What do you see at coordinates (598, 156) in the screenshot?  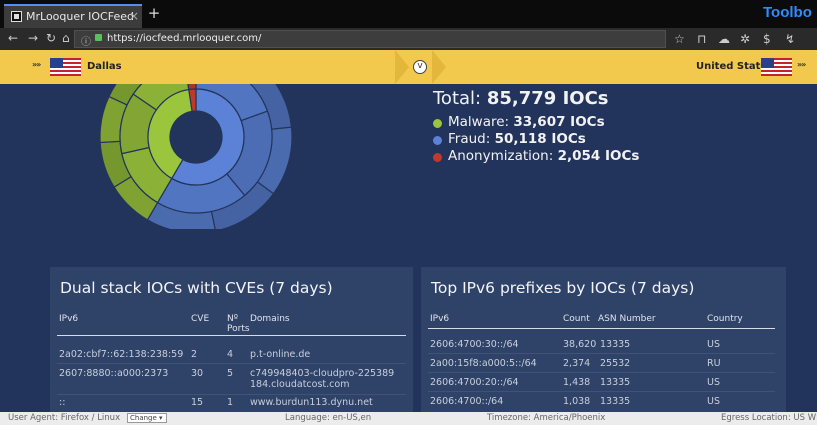 I see `legend-value: 2,054 IOCs` at bounding box center [598, 156].